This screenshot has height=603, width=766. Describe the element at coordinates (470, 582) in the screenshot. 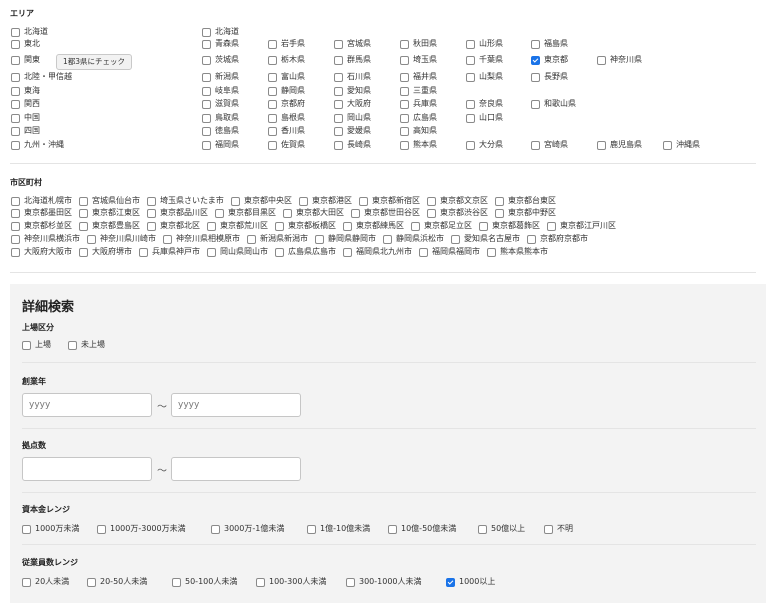

I see `employee-checkbox: 1000以上` at that location.